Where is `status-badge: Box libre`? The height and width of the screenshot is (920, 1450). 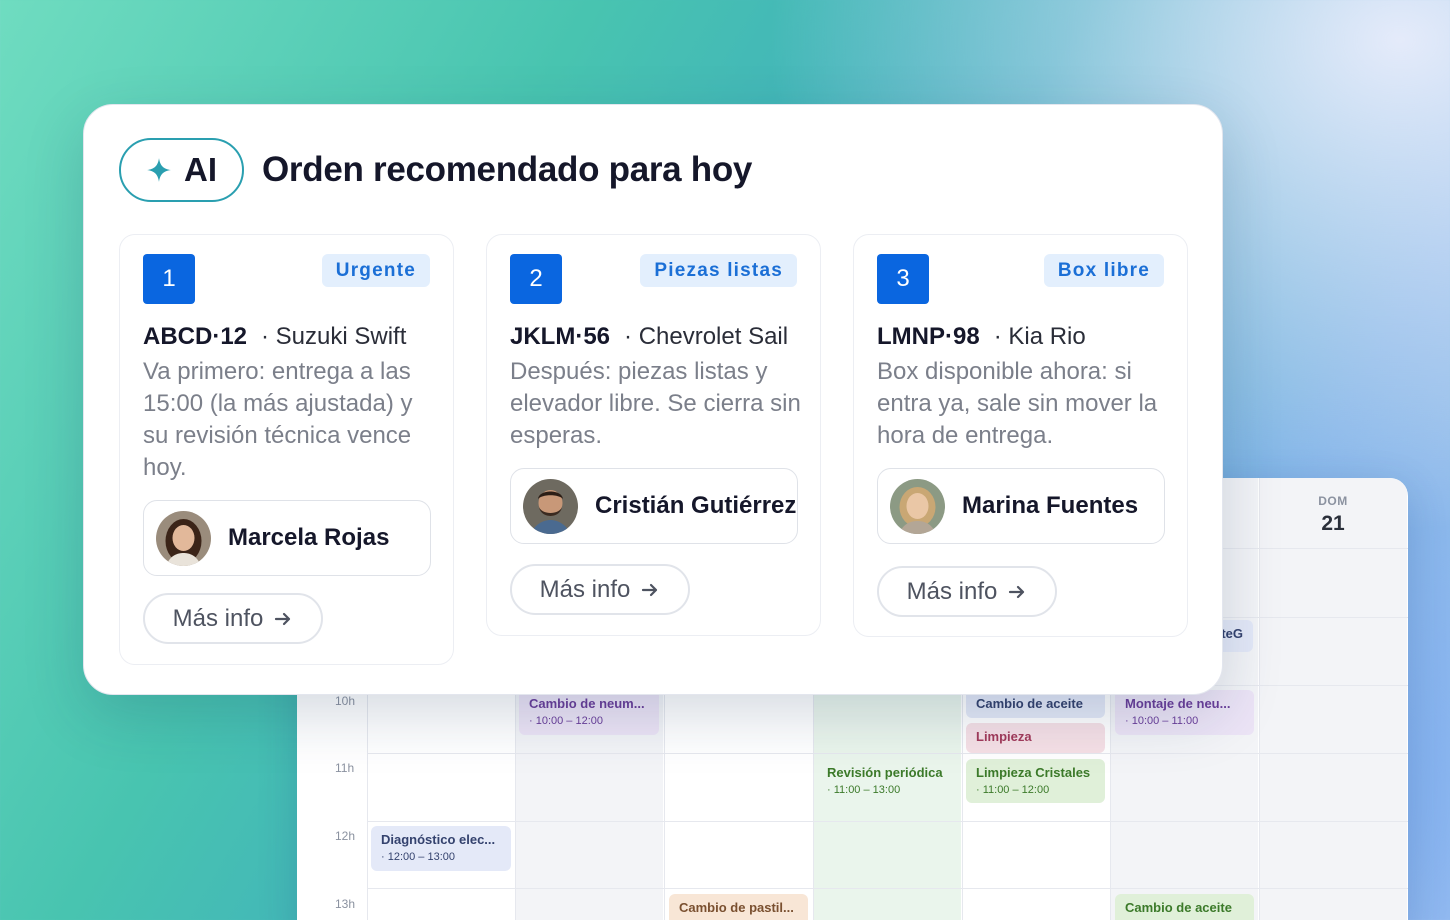
status-badge: Box libre is located at coordinates (1103, 270).